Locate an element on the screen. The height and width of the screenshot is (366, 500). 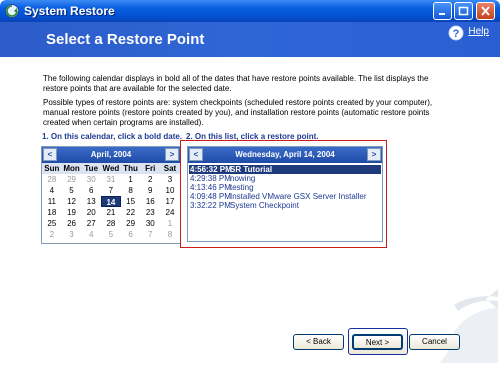
weekday-label: Sat is located at coordinates (170, 168).